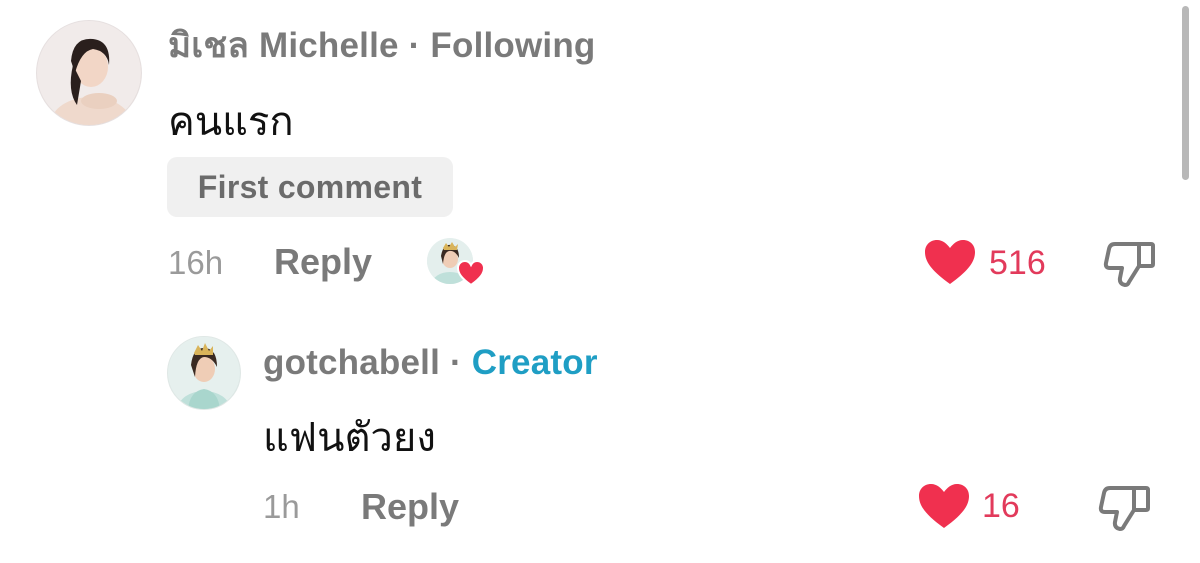  Describe the element at coordinates (196, 262) in the screenshot. I see `comment-time: 16h` at that location.